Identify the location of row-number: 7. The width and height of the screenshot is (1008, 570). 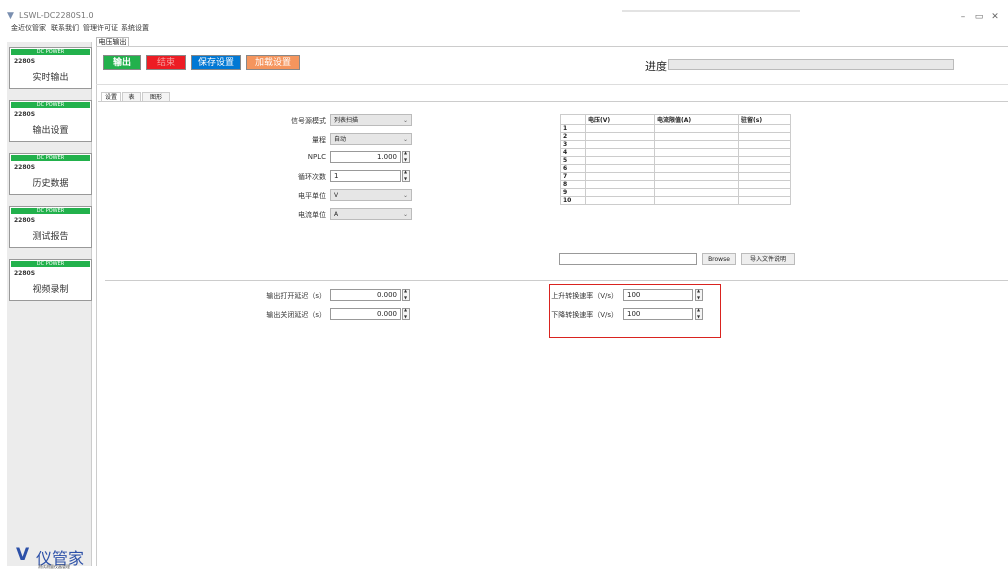
(573, 176).